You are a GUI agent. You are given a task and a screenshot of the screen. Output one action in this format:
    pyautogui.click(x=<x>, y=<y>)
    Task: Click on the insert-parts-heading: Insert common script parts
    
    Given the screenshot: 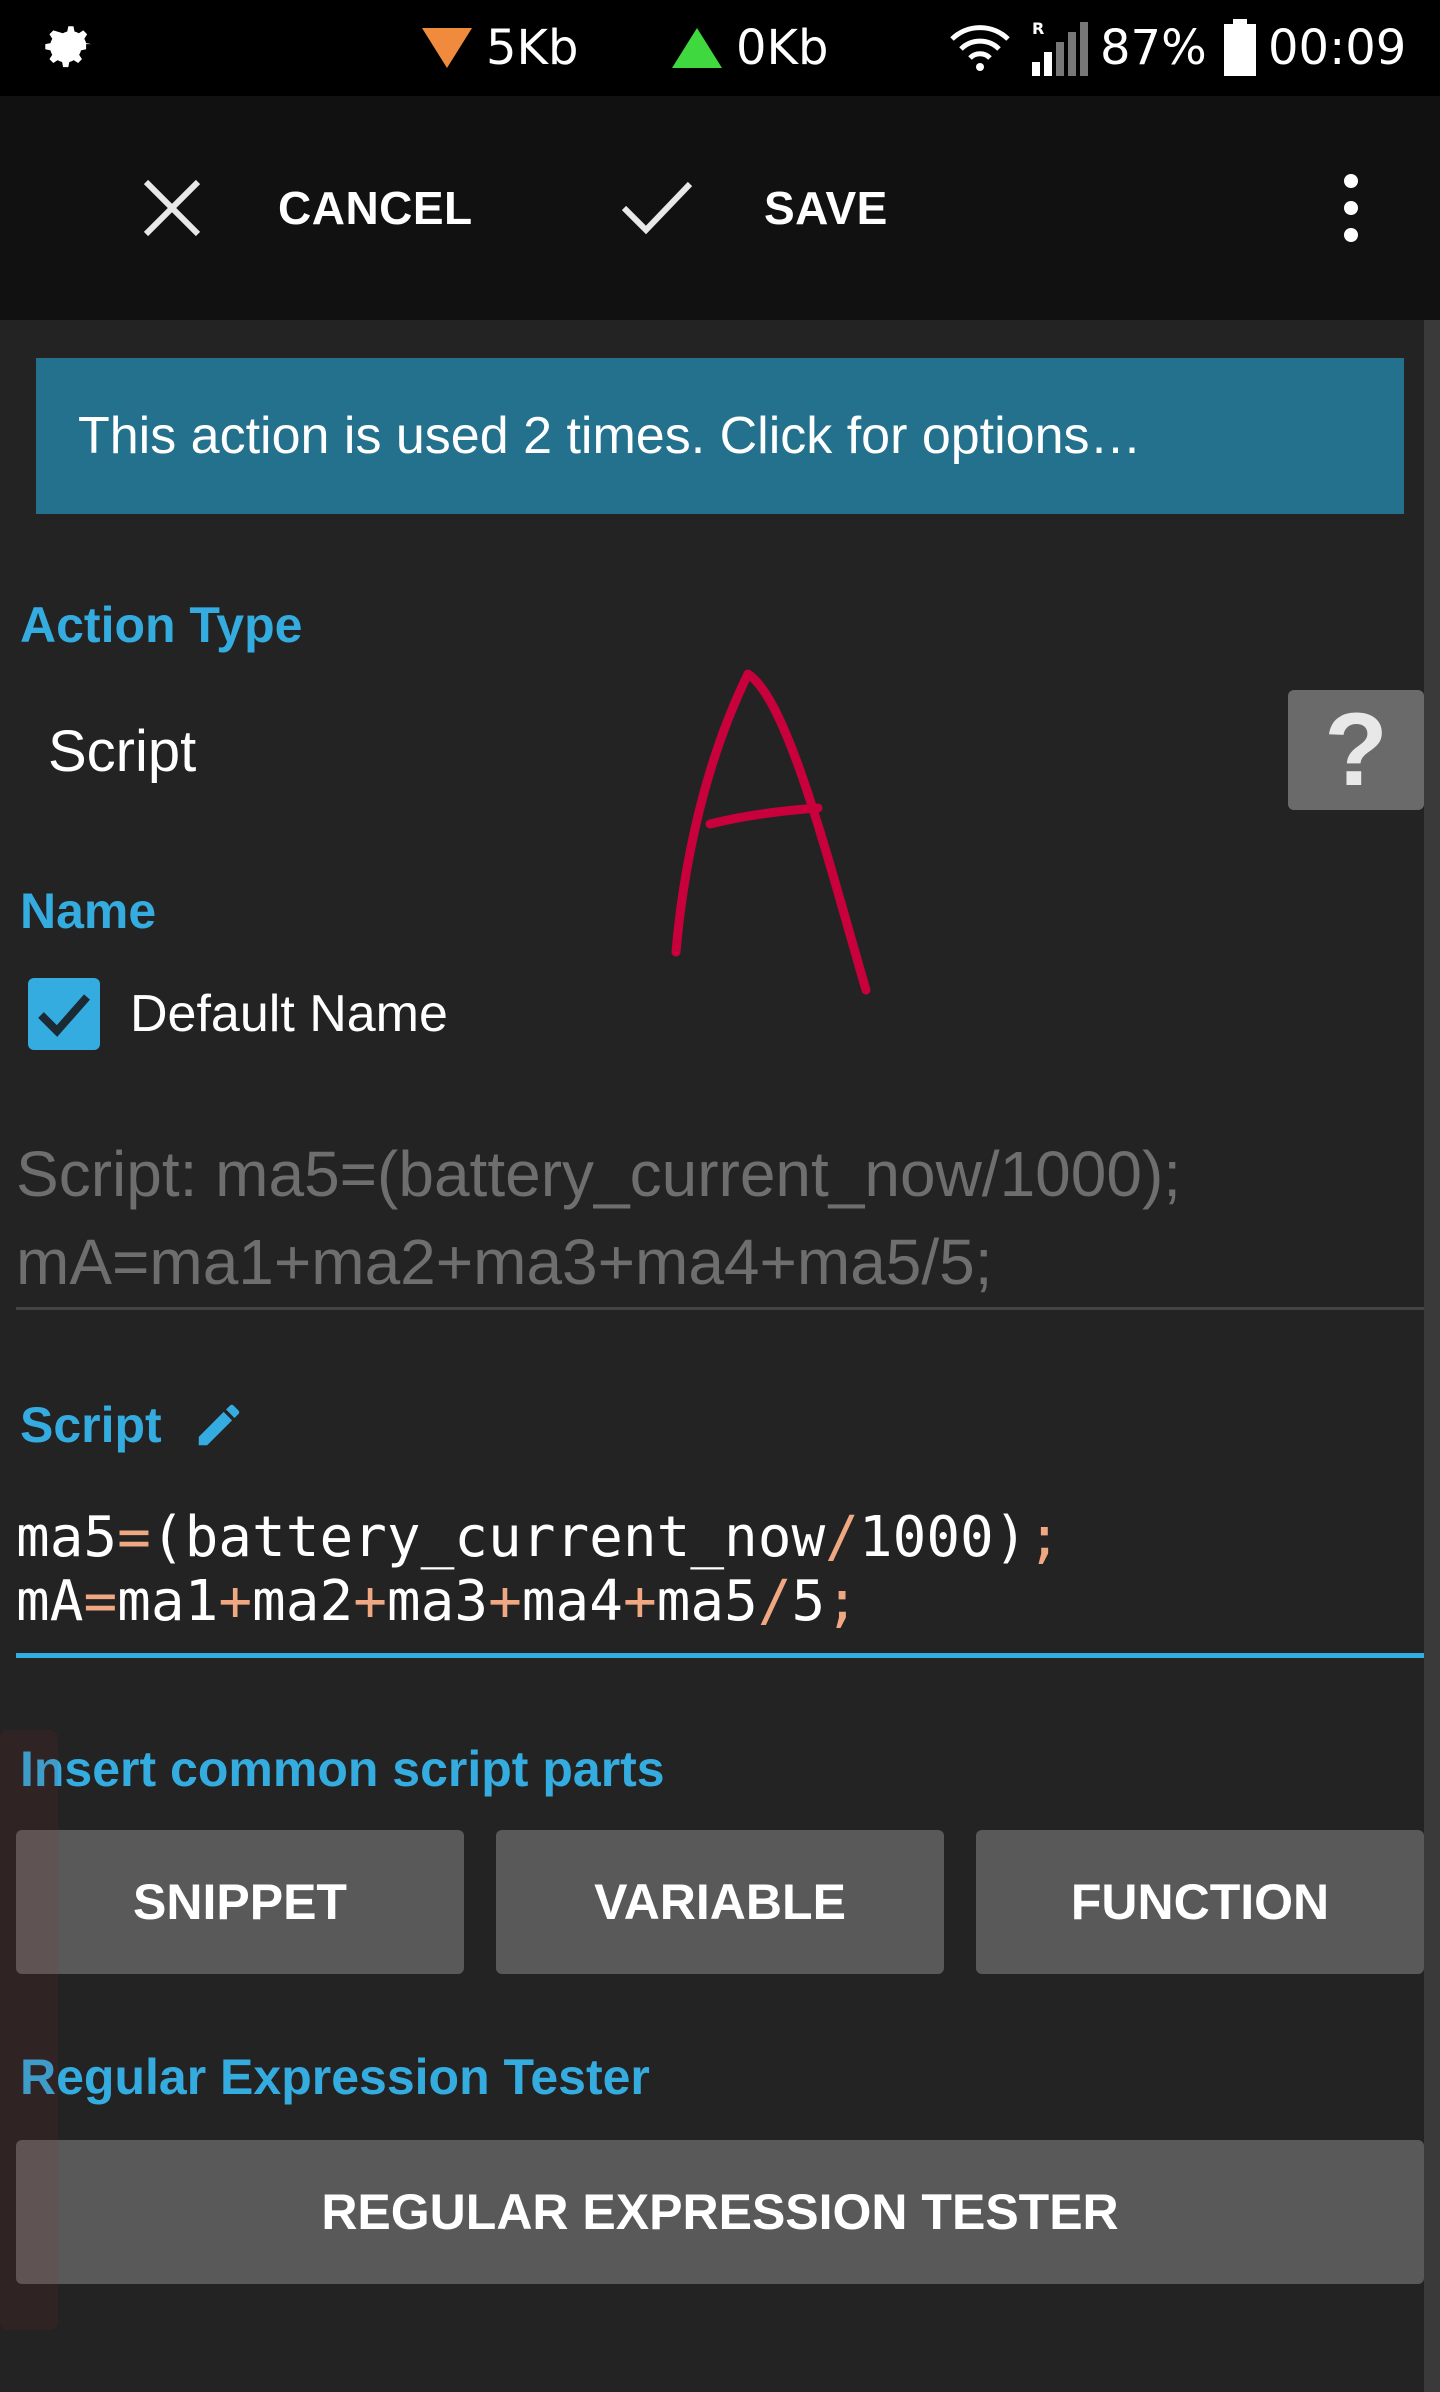 What is the action you would take?
    pyautogui.click(x=342, y=1769)
    